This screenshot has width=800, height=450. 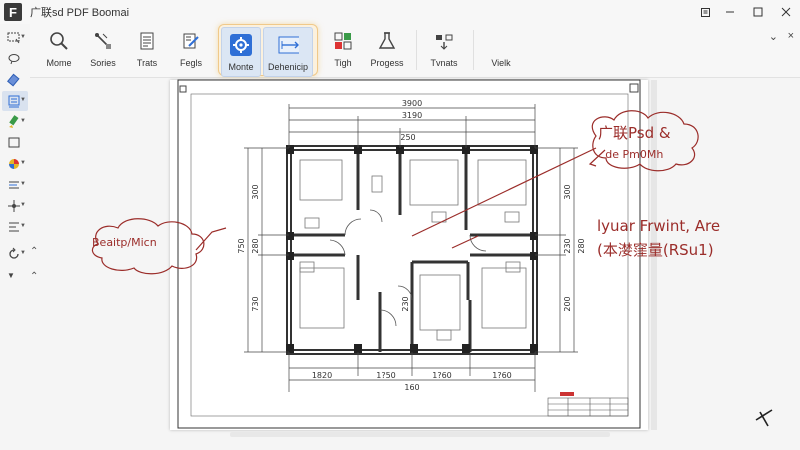 I want to click on cloud-note-line-2: de Pm0Mh, so click(x=634, y=154).